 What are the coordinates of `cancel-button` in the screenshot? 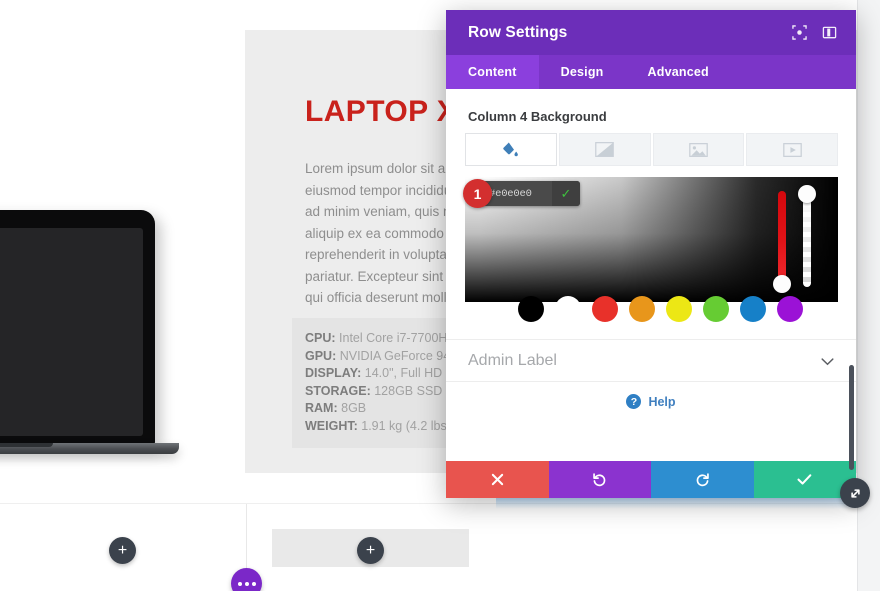 It's located at (497, 479).